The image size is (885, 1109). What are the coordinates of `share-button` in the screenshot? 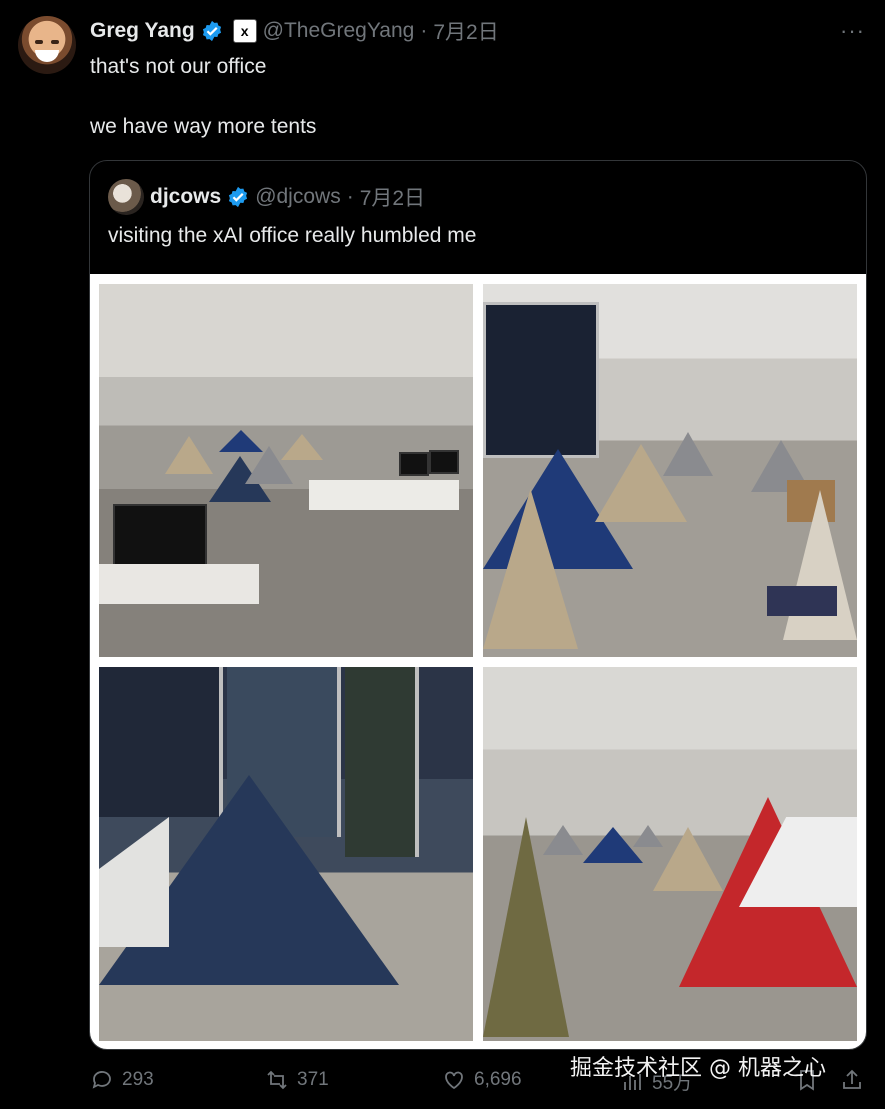 It's located at (852, 1080).